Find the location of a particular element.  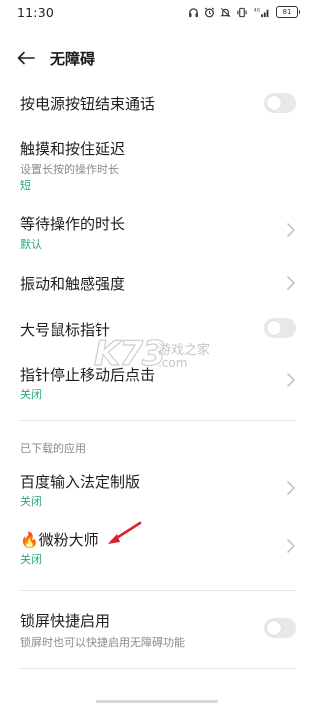

battery-icon: 81 is located at coordinates (288, 12).